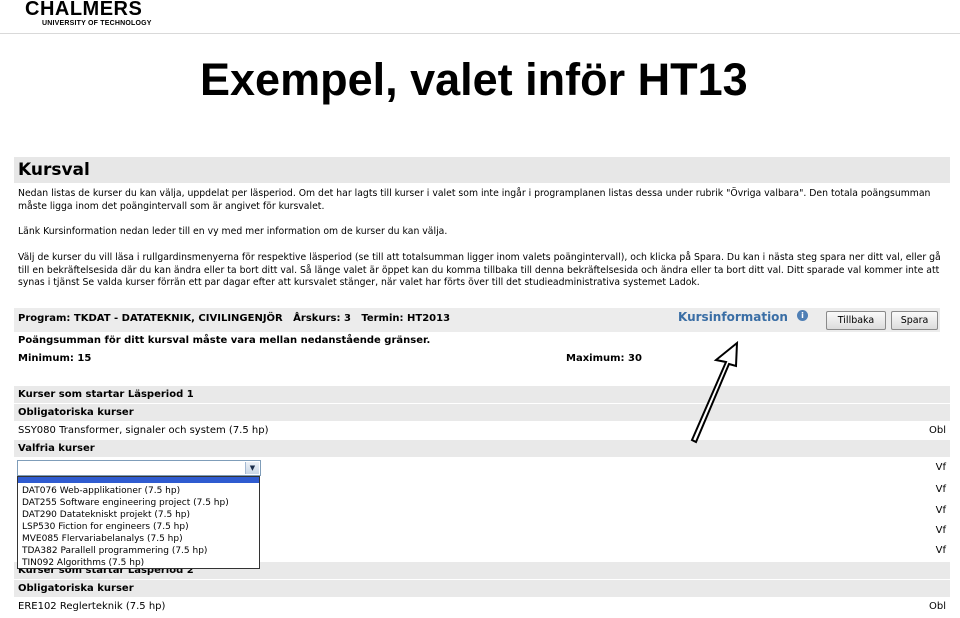 Image resolution: width=960 pixels, height=618 pixels. What do you see at coordinates (914, 320) in the screenshot?
I see `save-button: Spara` at bounding box center [914, 320].